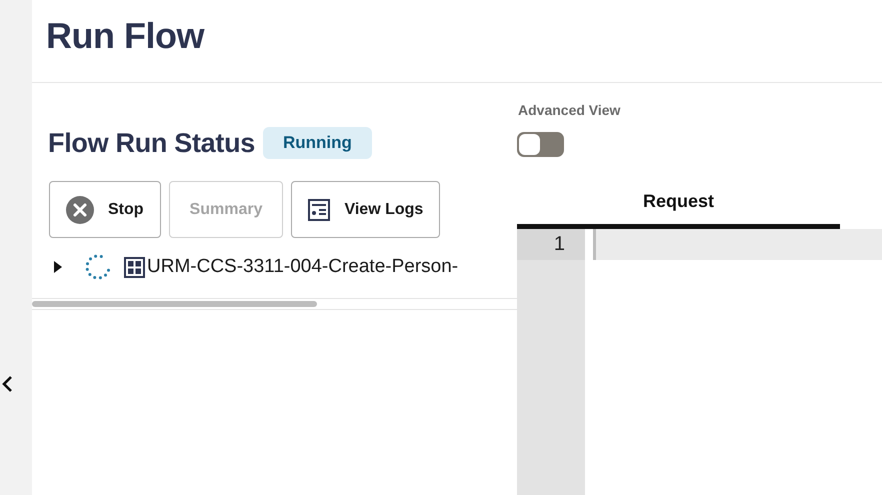 The image size is (882, 495). What do you see at coordinates (7, 384) in the screenshot?
I see `collapse-chevron-icon` at bounding box center [7, 384].